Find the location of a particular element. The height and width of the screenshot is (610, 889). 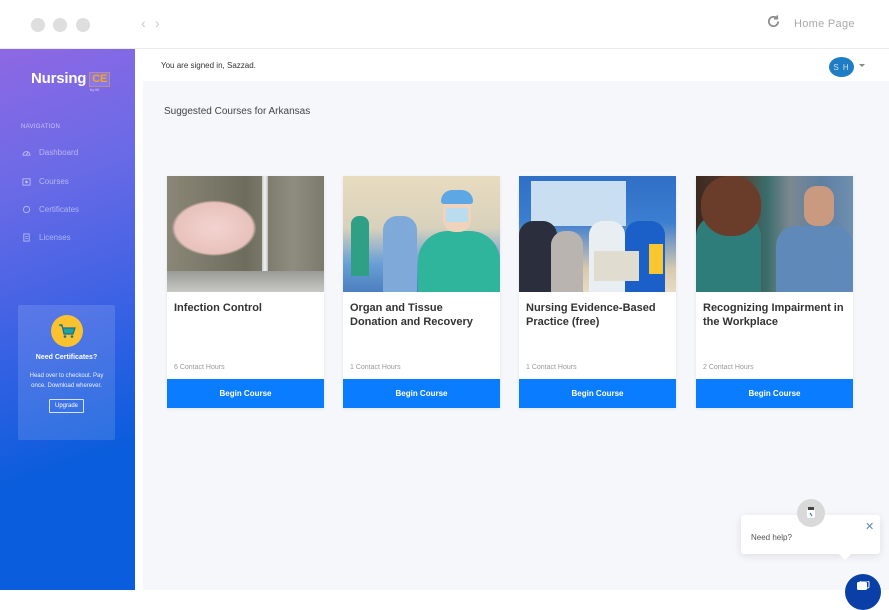

certificates-icon is located at coordinates (26, 209).